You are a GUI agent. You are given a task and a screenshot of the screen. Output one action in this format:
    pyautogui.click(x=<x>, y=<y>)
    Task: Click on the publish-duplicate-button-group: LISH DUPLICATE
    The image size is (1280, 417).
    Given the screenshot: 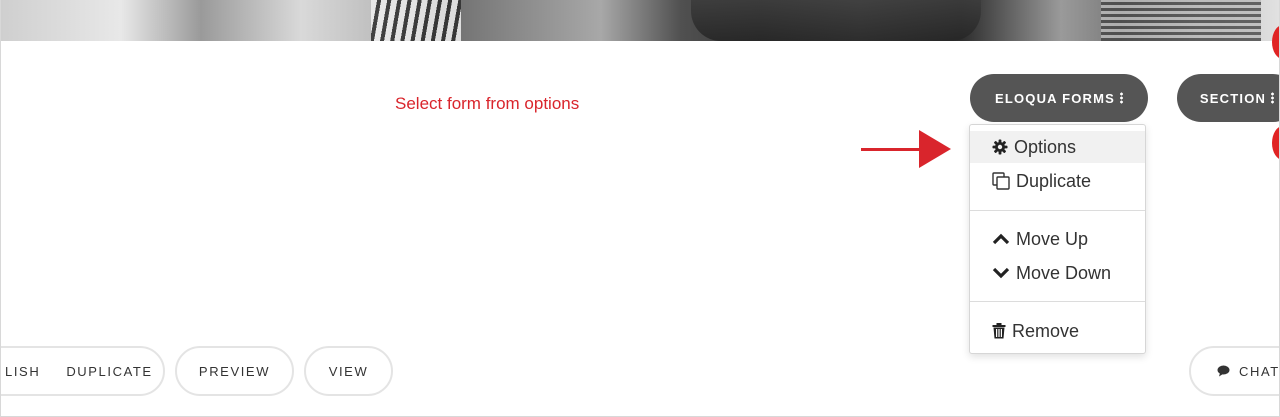 What is the action you would take?
    pyautogui.click(x=83, y=371)
    